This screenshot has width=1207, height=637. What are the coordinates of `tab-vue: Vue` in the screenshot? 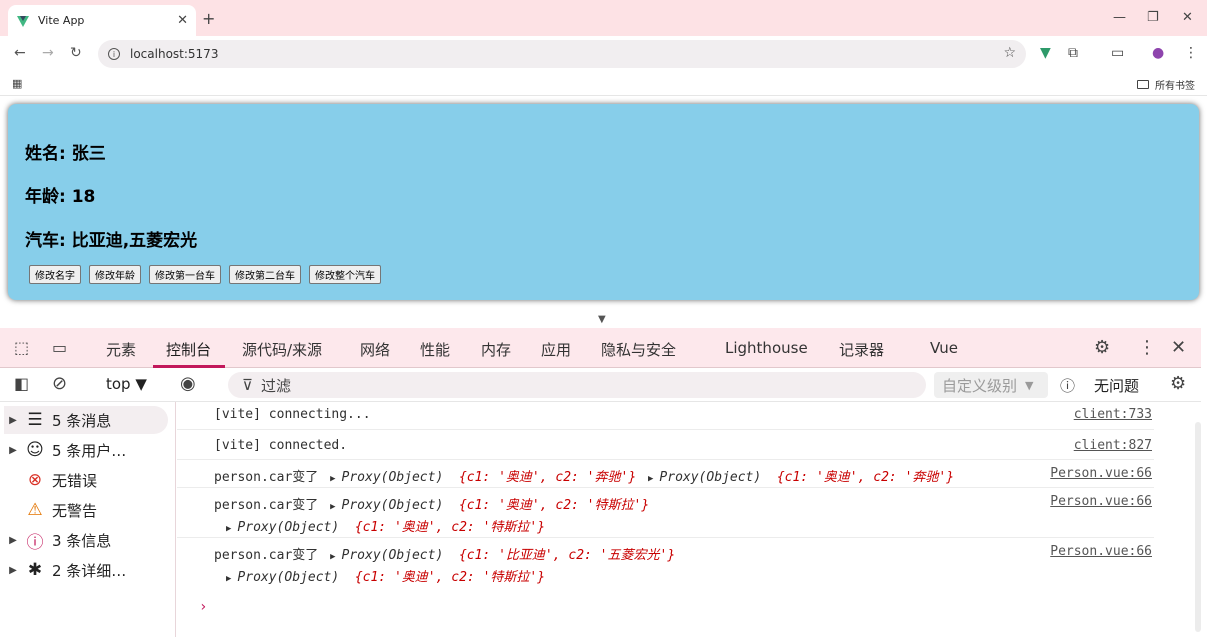 It's located at (944, 348).